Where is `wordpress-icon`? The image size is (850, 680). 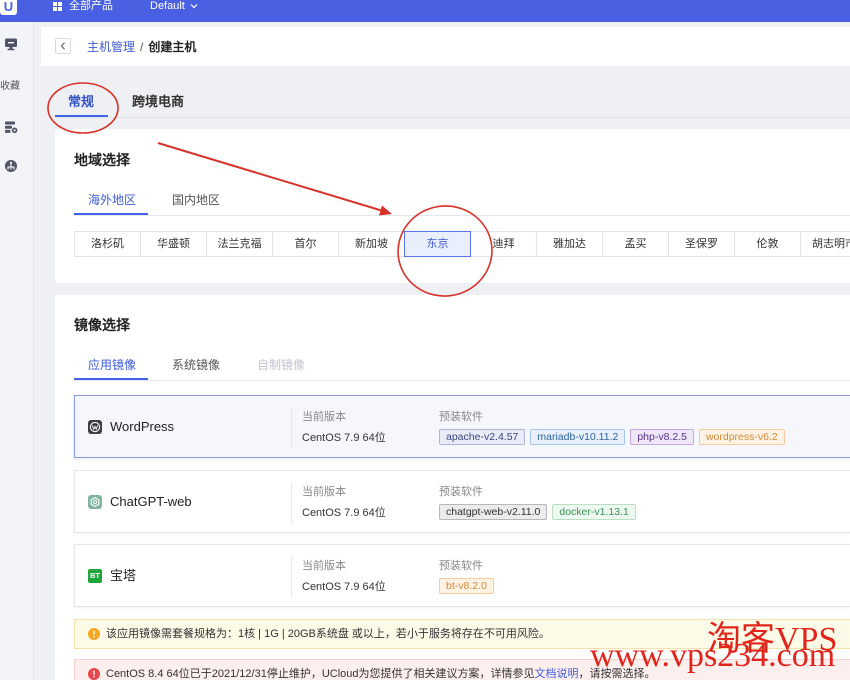
wordpress-icon is located at coordinates (95, 427).